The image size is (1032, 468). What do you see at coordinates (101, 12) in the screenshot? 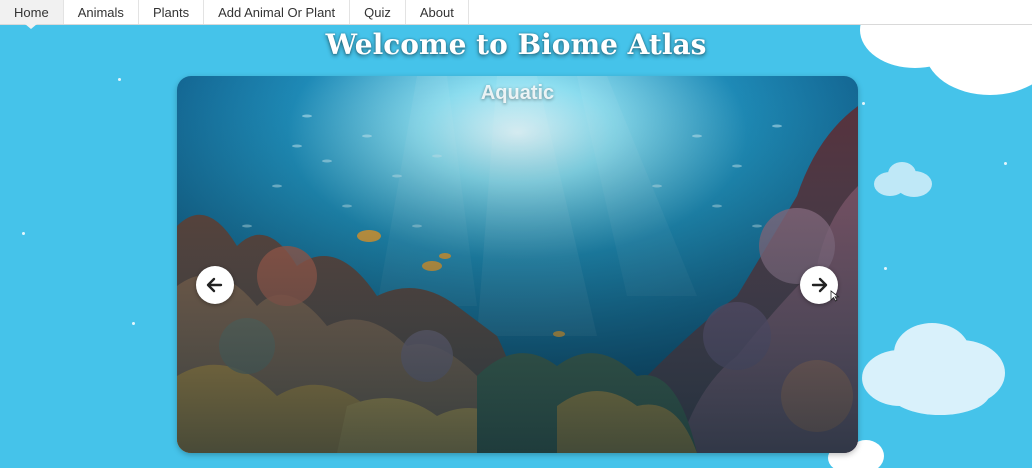
I see `nav-animals: Animals` at bounding box center [101, 12].